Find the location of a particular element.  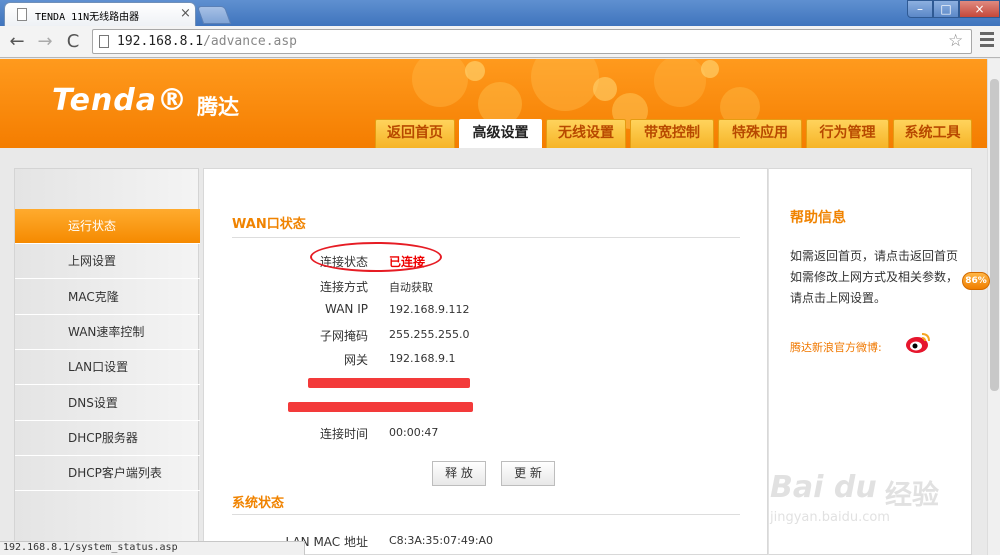

wan-status-title: WAN口状态 is located at coordinates (269, 224).